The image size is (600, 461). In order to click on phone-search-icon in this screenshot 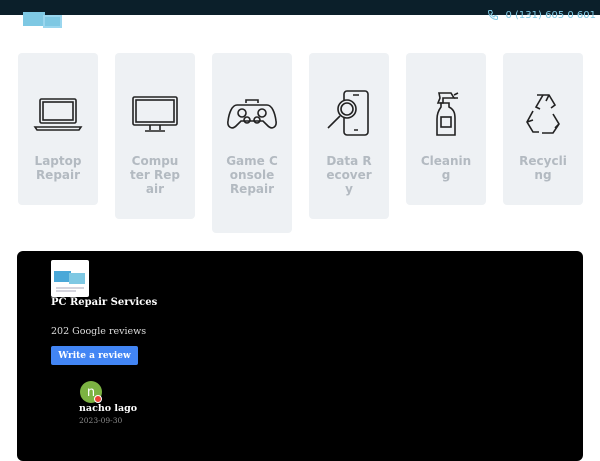, I will do `click(348, 113)`.